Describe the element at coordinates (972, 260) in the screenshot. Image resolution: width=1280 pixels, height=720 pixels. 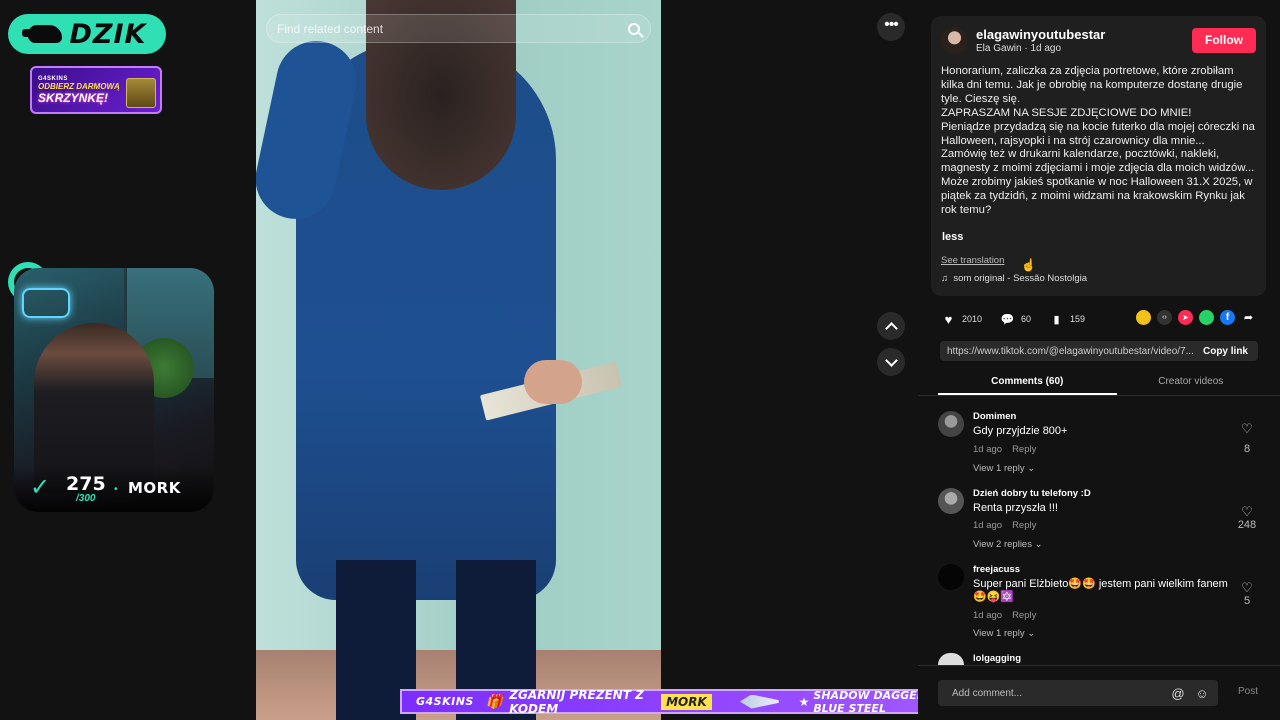
I see `see-translation-link: See translation` at that location.